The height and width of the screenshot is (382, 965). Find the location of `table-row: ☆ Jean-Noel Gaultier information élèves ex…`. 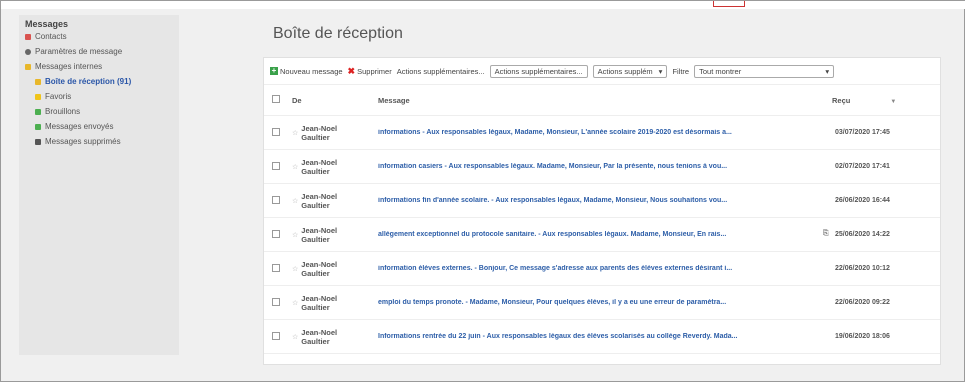

table-row: ☆ Jean-Noel Gaultier information élèves ex… is located at coordinates (602, 268).